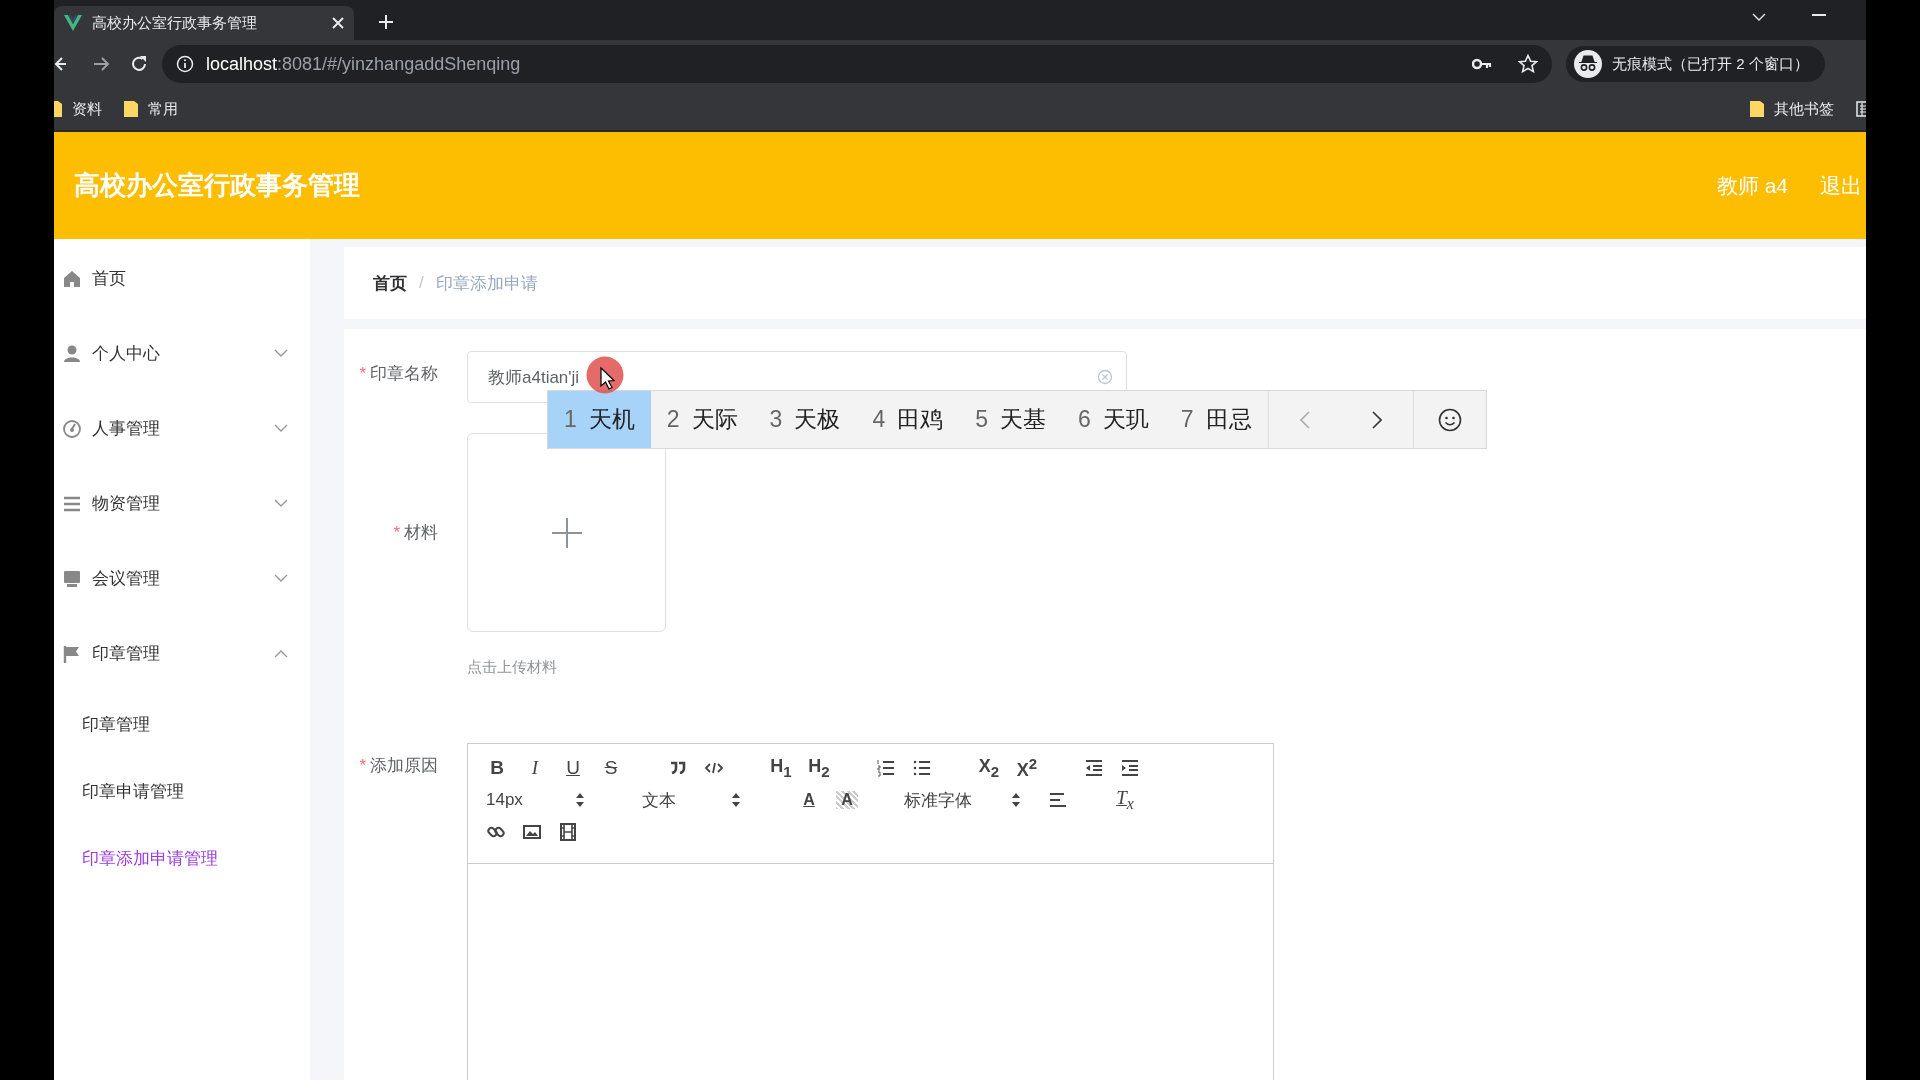 The image size is (1920, 1080). Describe the element at coordinates (1695, 64) in the screenshot. I see `incognito-indicator: 无痕模式（已打开 2 个窗口）` at that location.